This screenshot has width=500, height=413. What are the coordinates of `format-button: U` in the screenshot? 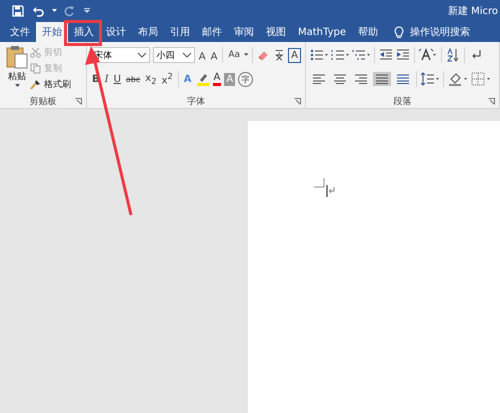 It's located at (117, 79).